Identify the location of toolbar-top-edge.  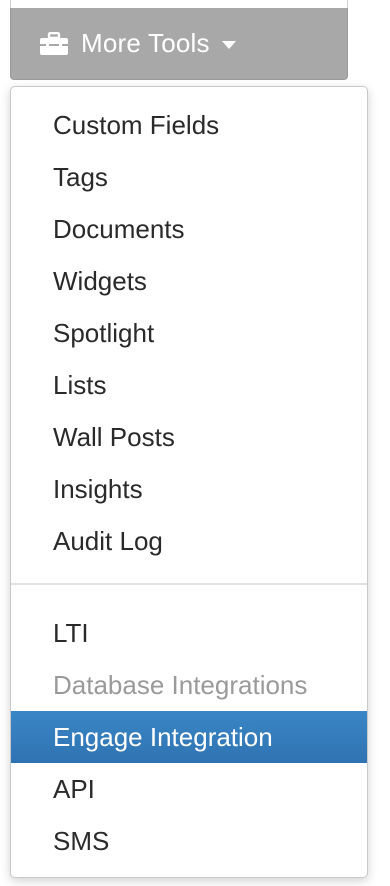
(179, 4).